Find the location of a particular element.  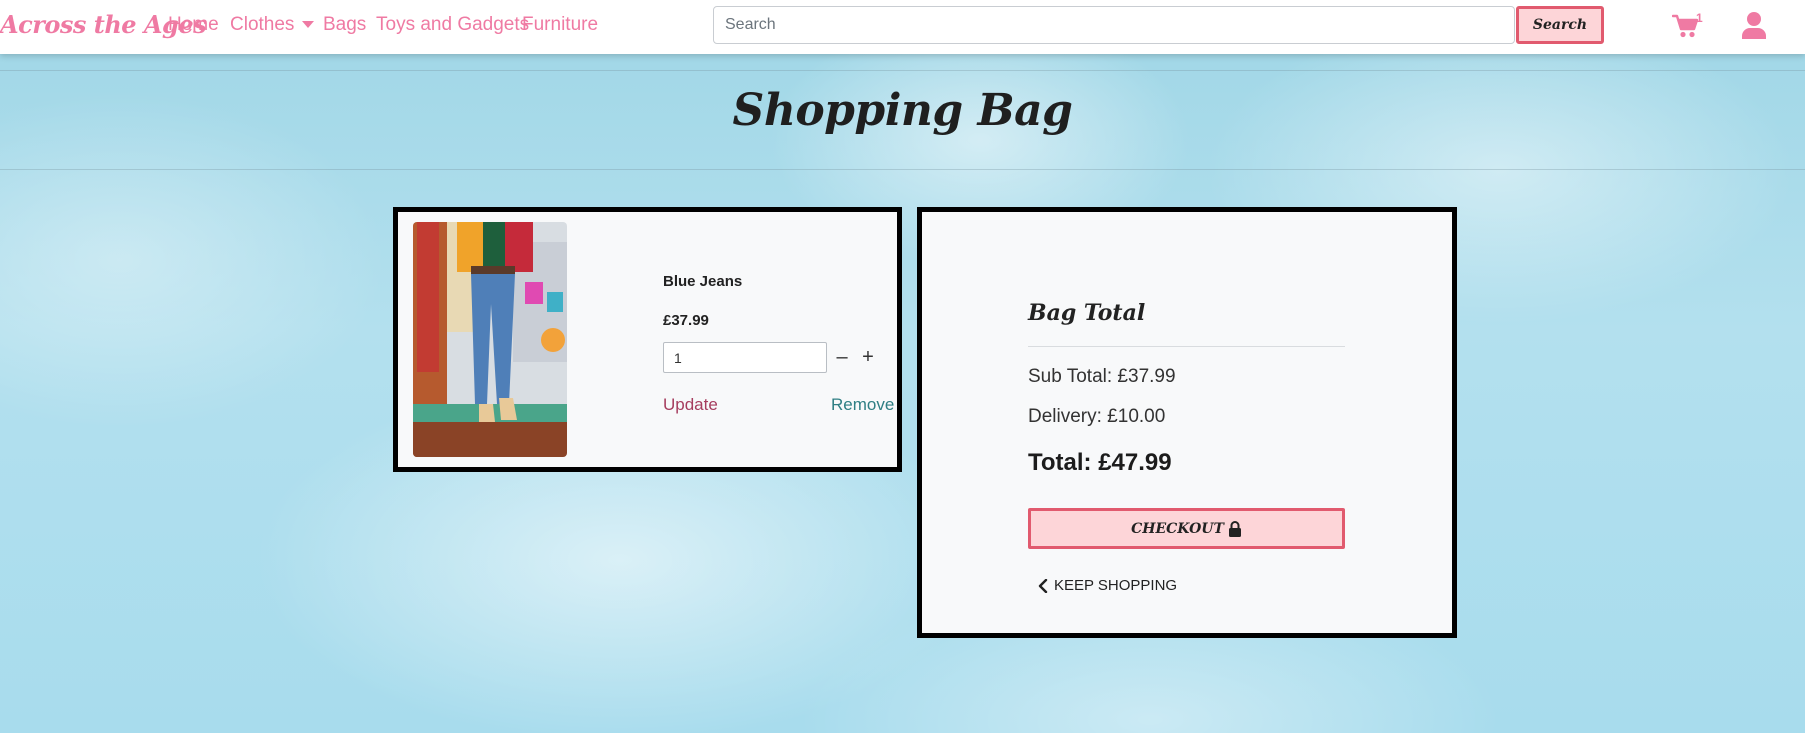

nav-toys-and-gadgets: Toys and Gadgets is located at coordinates (452, 25).